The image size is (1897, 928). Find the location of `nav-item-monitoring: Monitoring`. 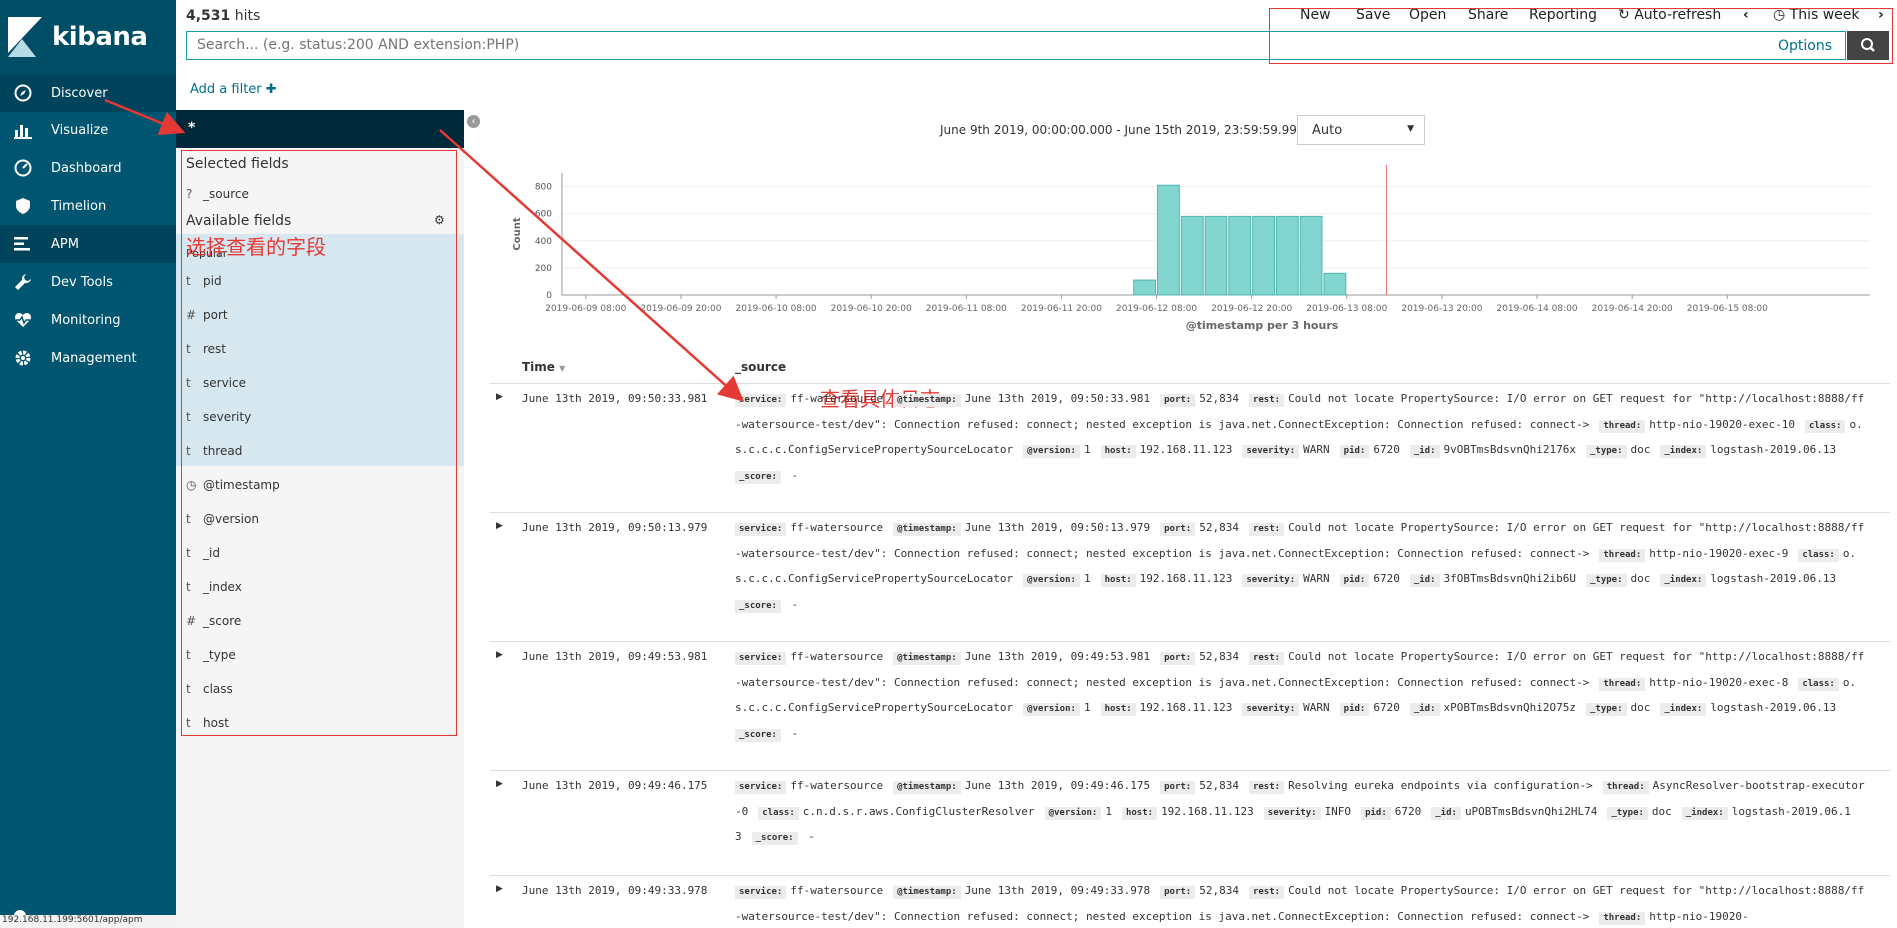

nav-item-monitoring: Monitoring is located at coordinates (88, 320).